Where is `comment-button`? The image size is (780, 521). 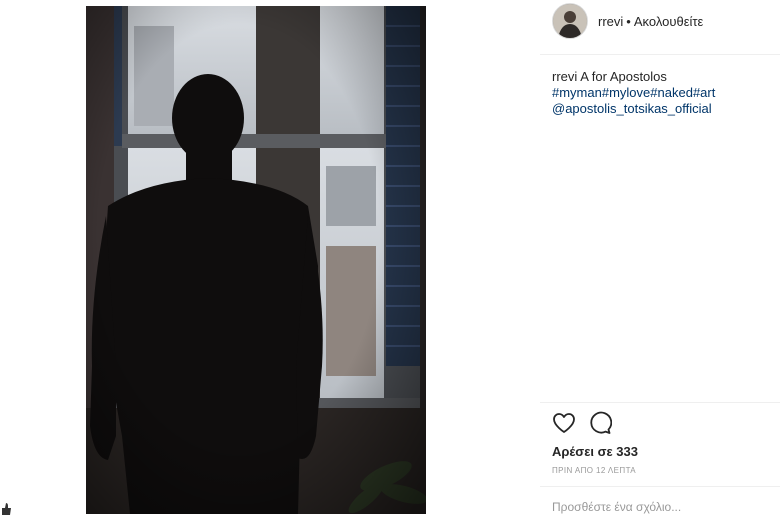
comment-button is located at coordinates (601, 424).